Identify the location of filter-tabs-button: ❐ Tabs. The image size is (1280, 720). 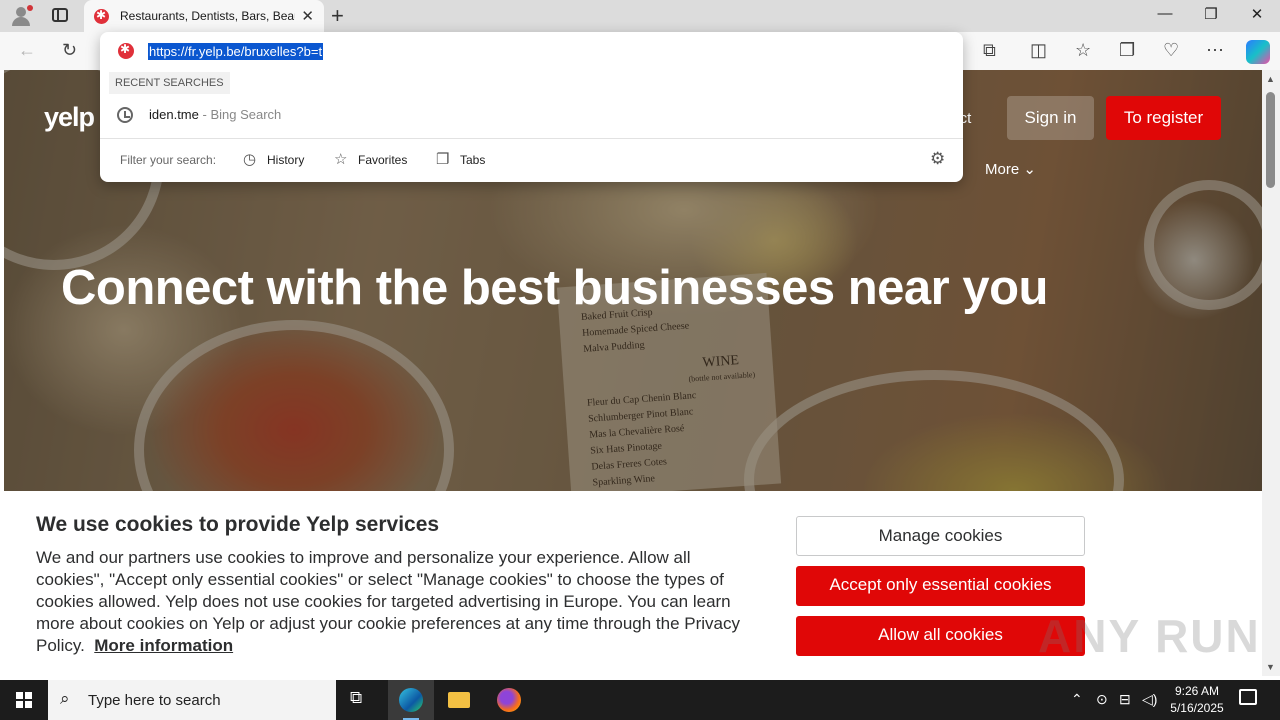
(460, 160).